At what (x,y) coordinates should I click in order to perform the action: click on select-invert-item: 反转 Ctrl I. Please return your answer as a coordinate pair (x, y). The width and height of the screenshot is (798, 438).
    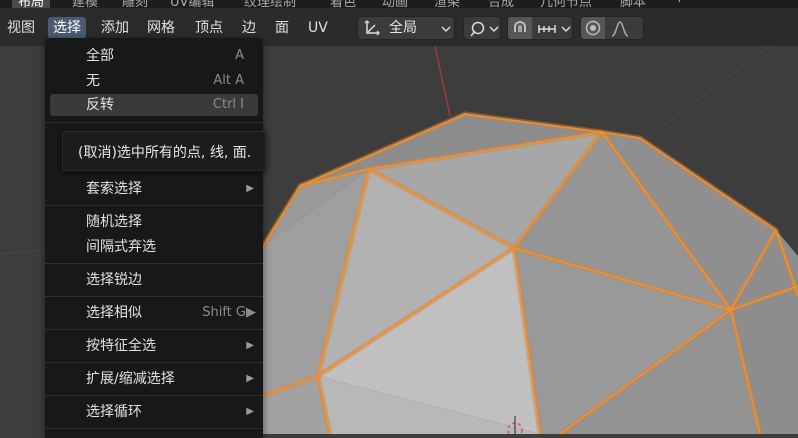
    Looking at the image, I should click on (154, 105).